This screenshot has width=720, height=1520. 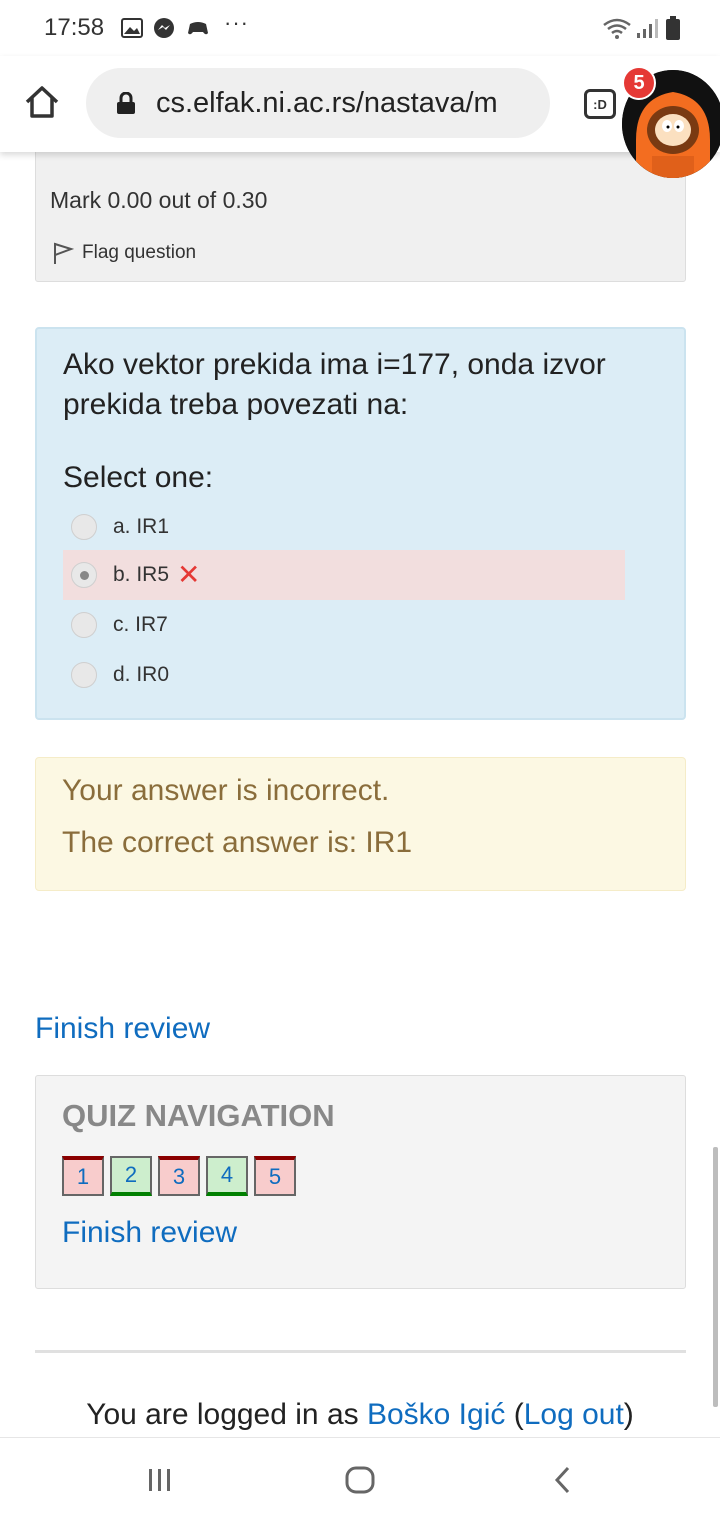 What do you see at coordinates (84, 575) in the screenshot?
I see `radio-button-selected` at bounding box center [84, 575].